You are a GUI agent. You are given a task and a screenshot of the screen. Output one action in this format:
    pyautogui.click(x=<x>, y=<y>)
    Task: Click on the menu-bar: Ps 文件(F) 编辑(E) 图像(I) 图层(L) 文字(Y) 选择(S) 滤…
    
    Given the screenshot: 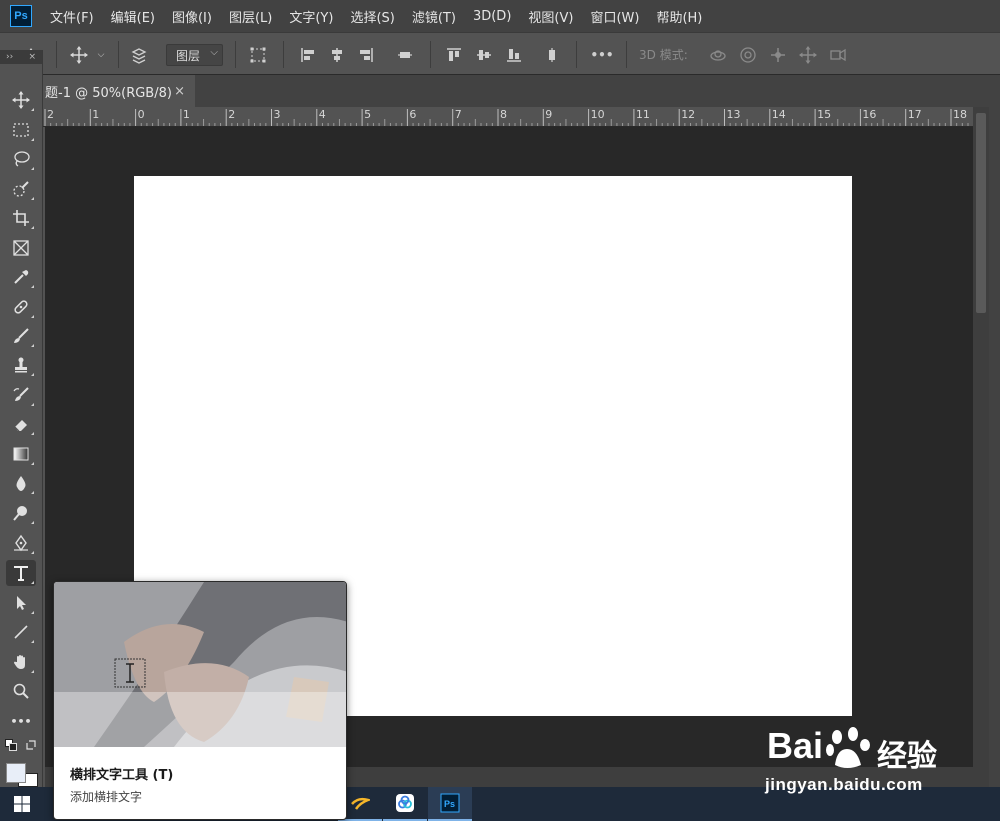 What is the action you would take?
    pyautogui.click(x=500, y=16)
    